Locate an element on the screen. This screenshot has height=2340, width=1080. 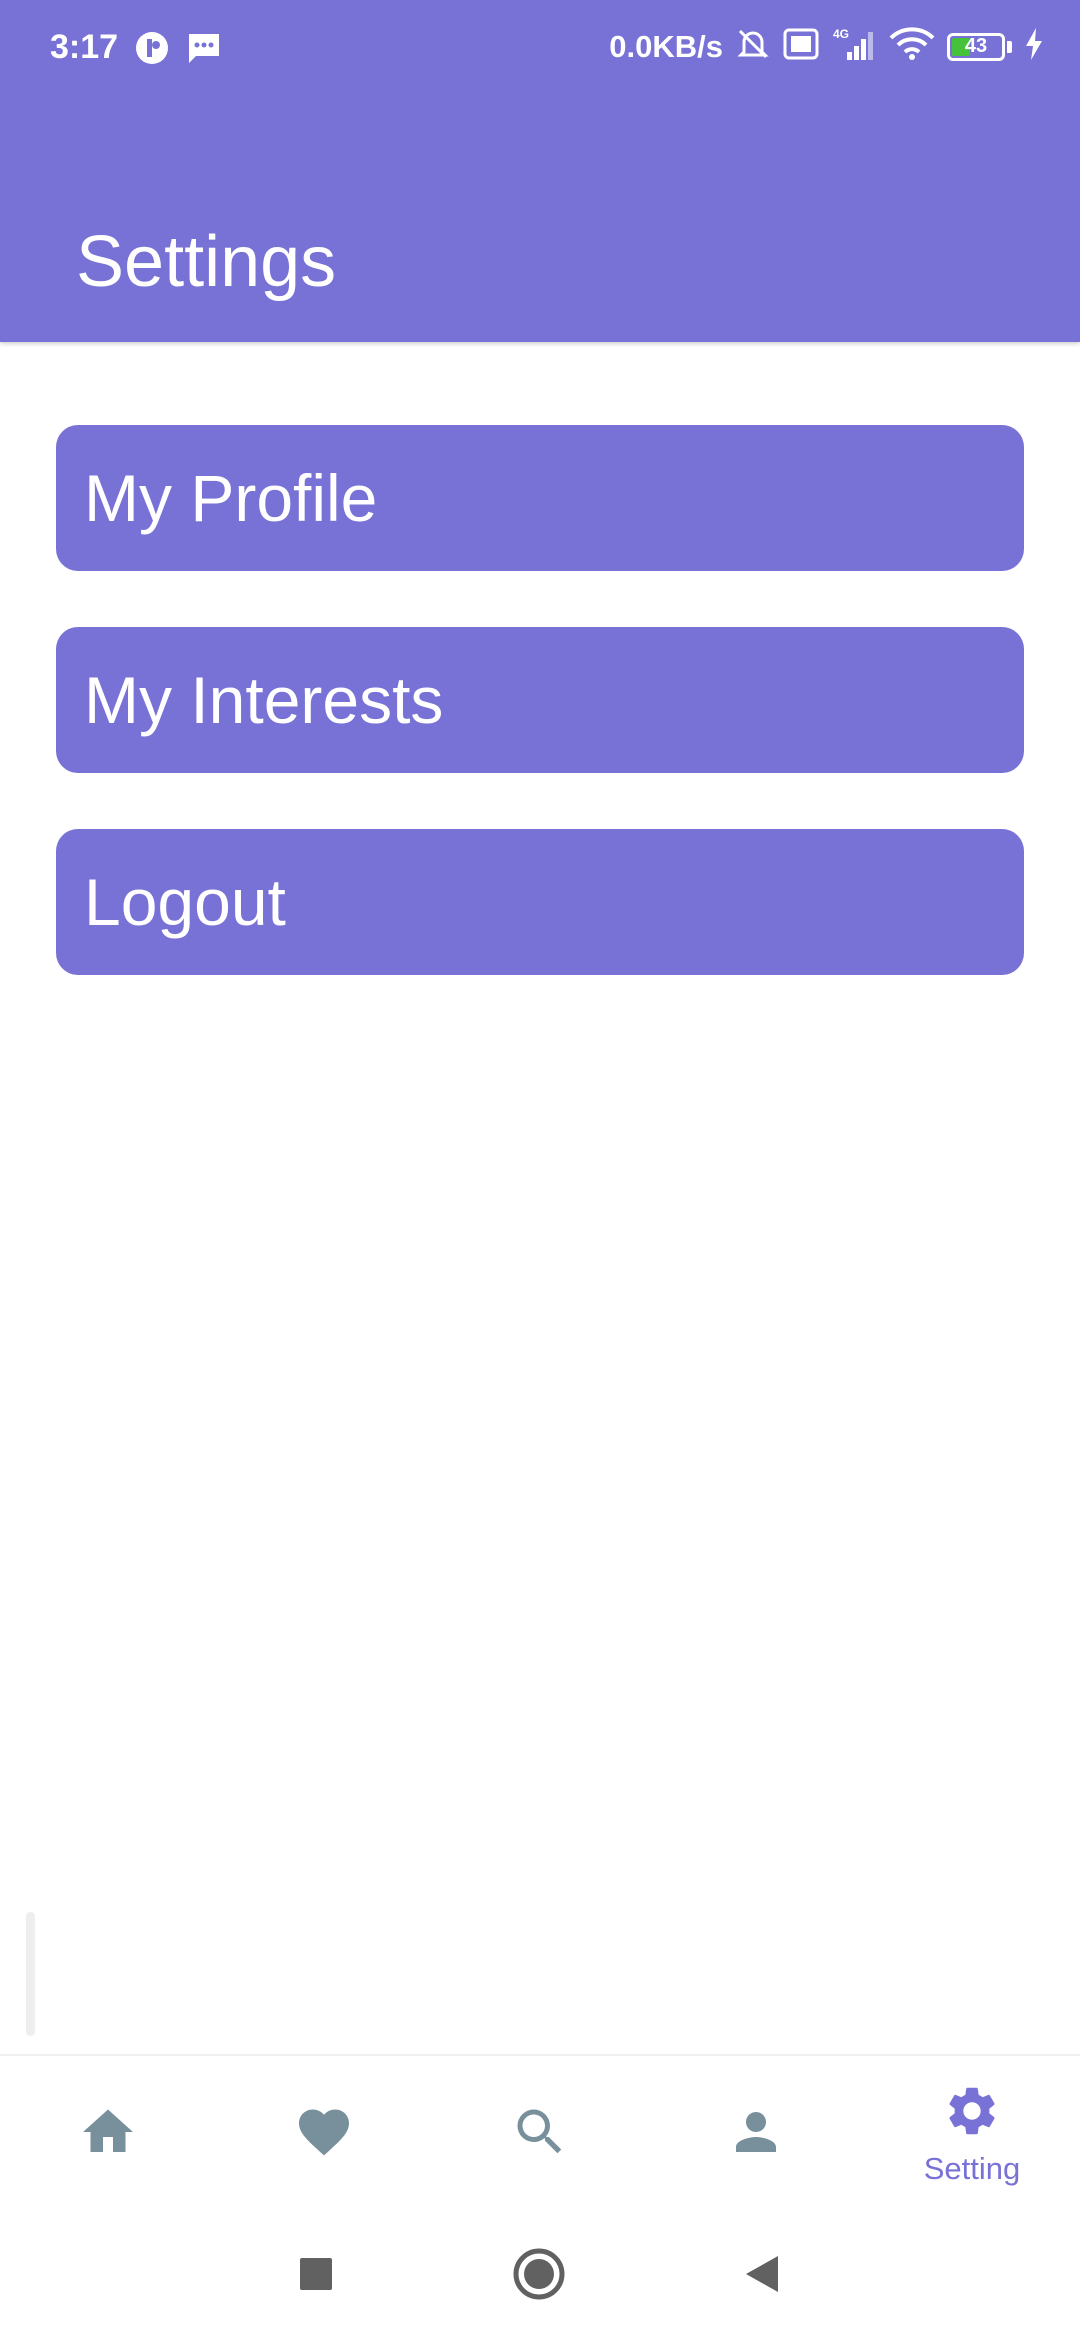
recents-button is located at coordinates (316, 2276).